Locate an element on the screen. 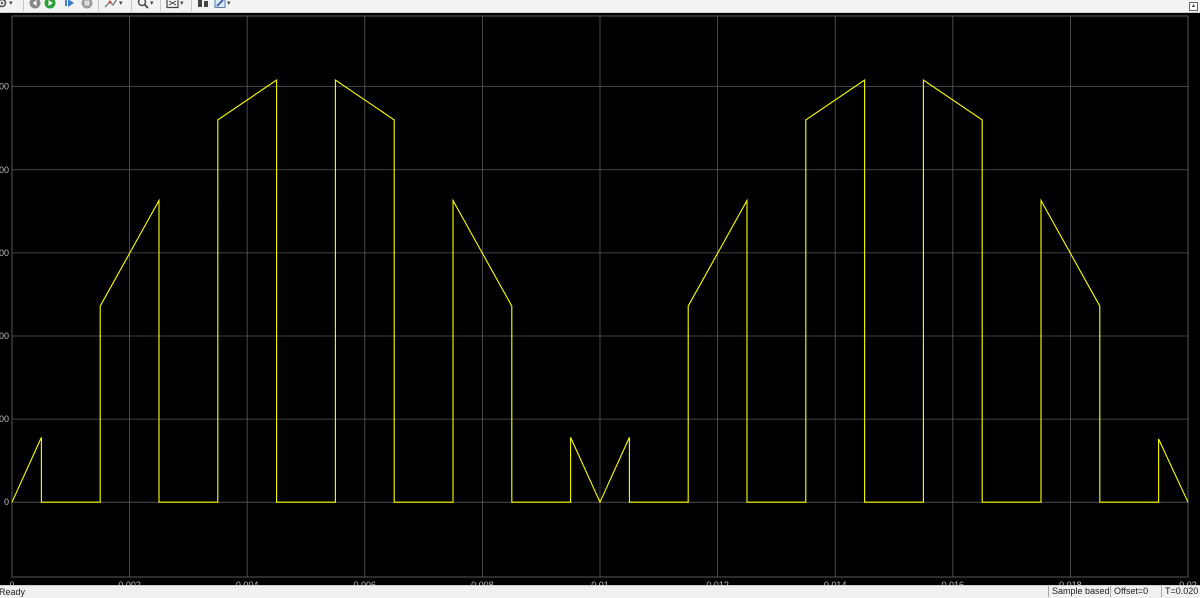 Image resolution: width=1200 pixels, height=598 pixels. time-indicator: T=0.020 is located at coordinates (1180, 591).